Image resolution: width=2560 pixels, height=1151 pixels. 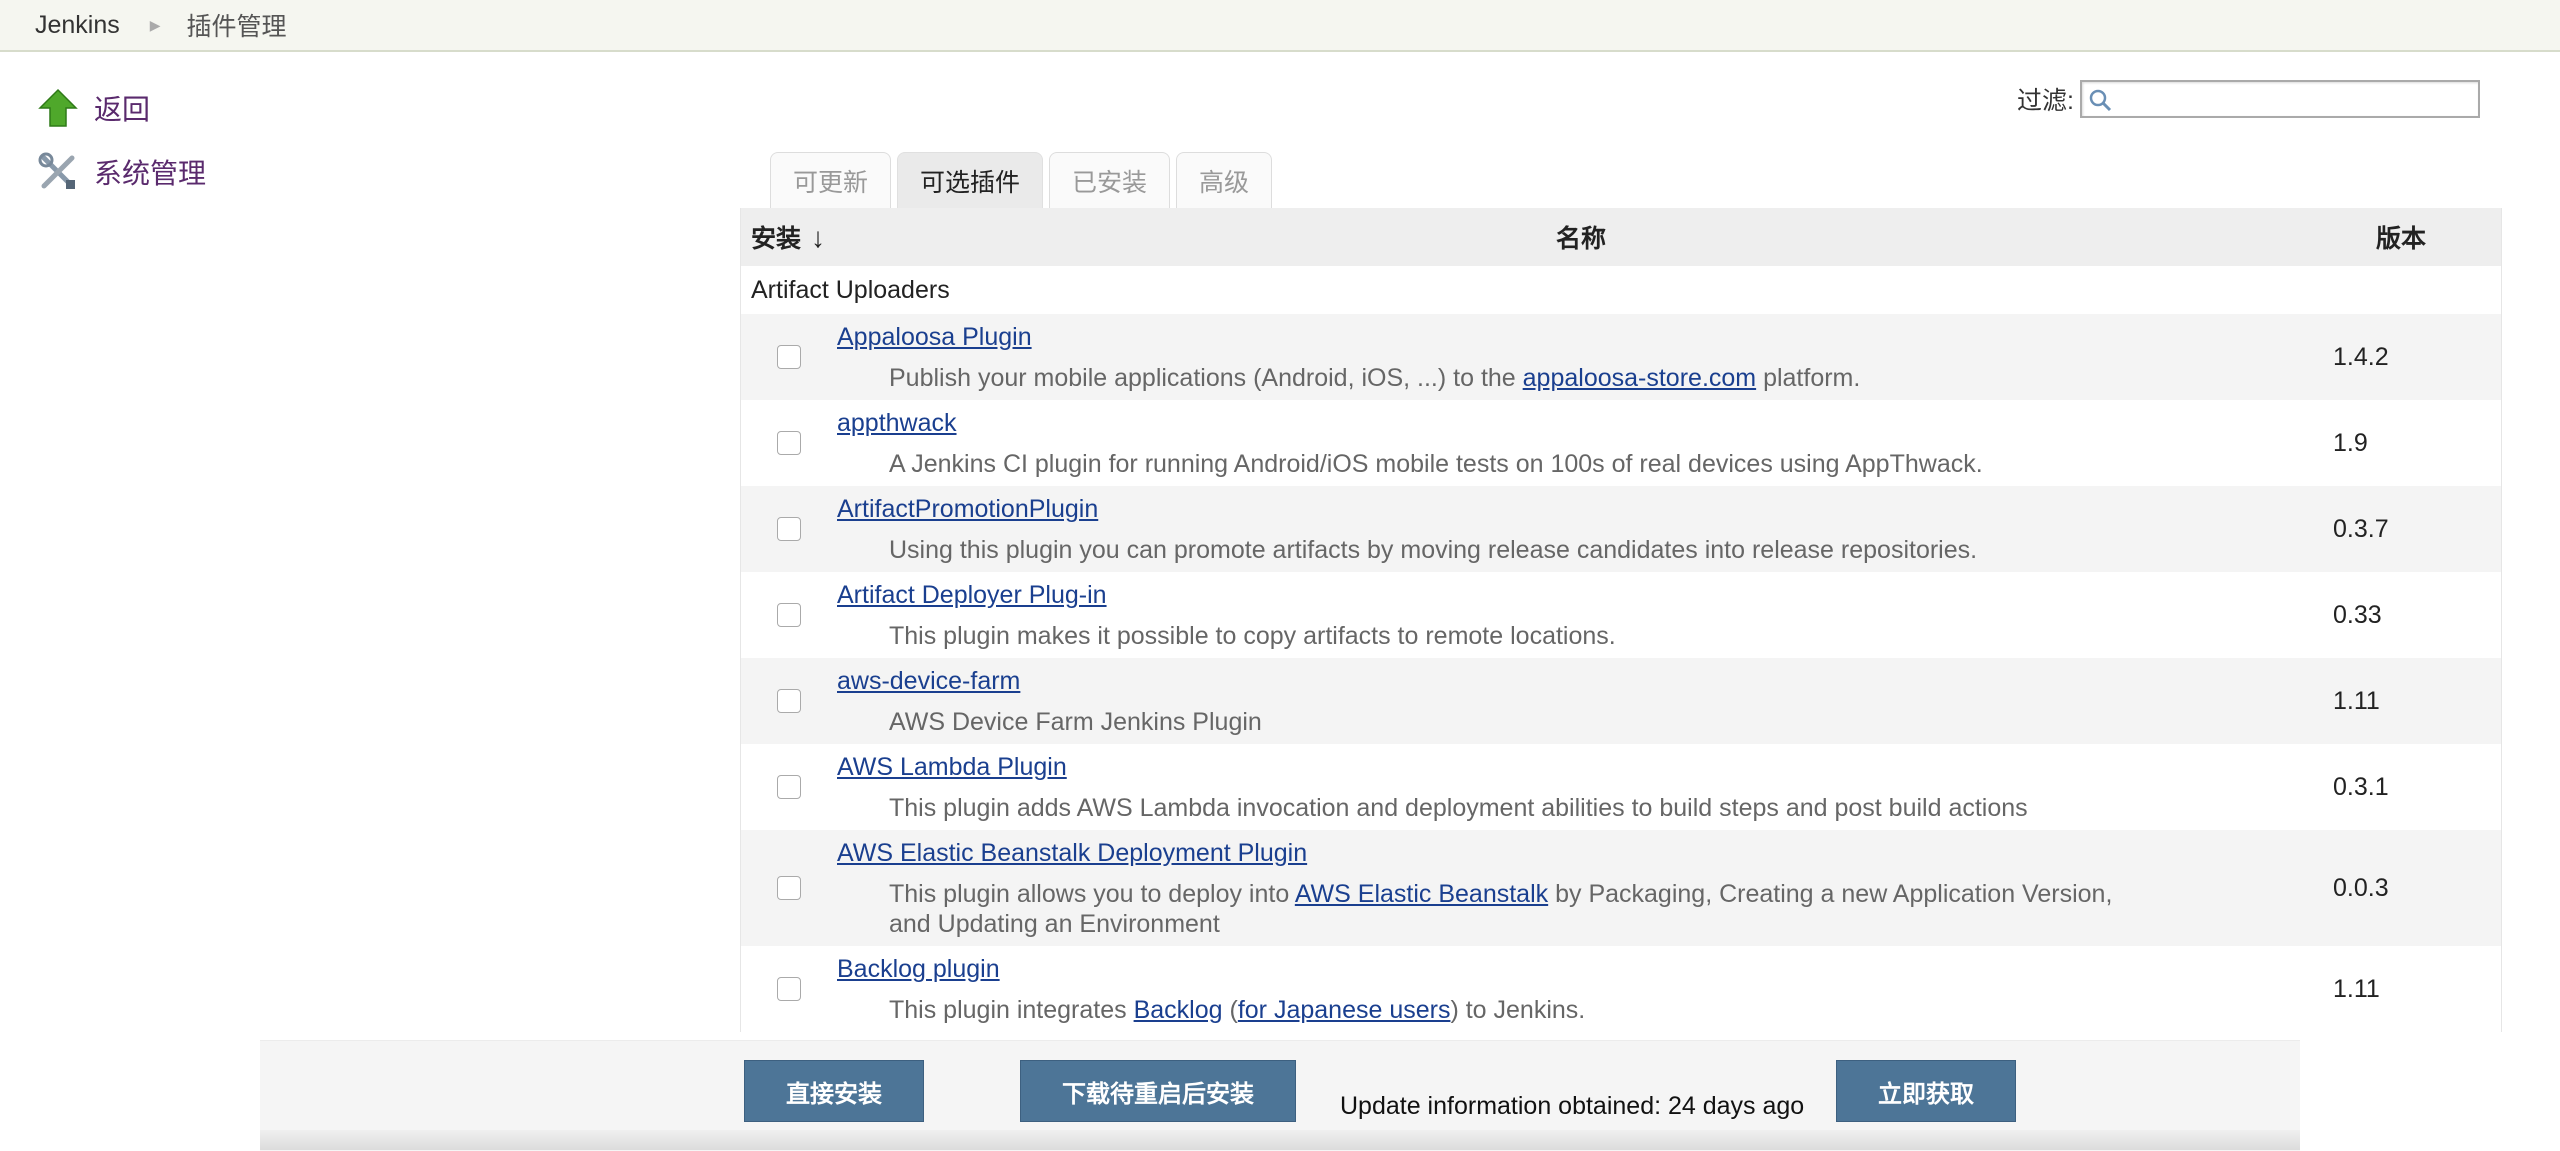 I want to click on plugin-version: 1.4.2, so click(x=2361, y=356).